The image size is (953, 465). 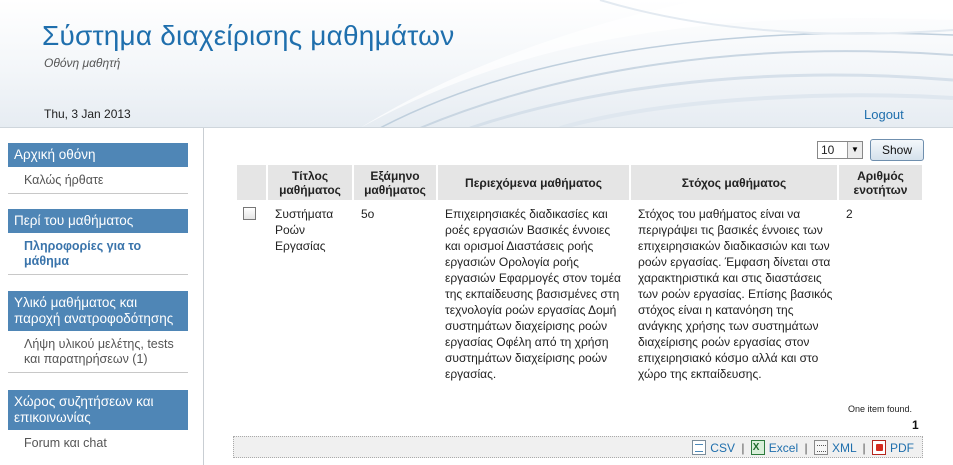 I want to click on cell-semester: 5ο, so click(x=368, y=214).